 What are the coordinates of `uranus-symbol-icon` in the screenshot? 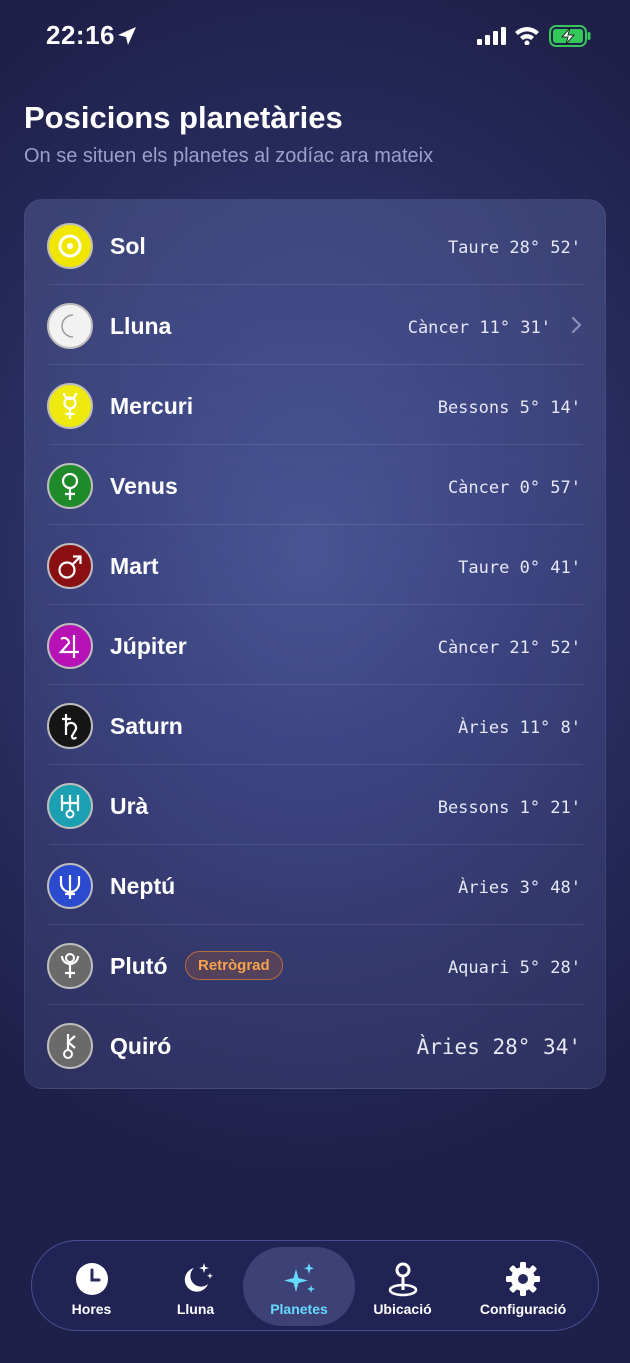 It's located at (70, 806).